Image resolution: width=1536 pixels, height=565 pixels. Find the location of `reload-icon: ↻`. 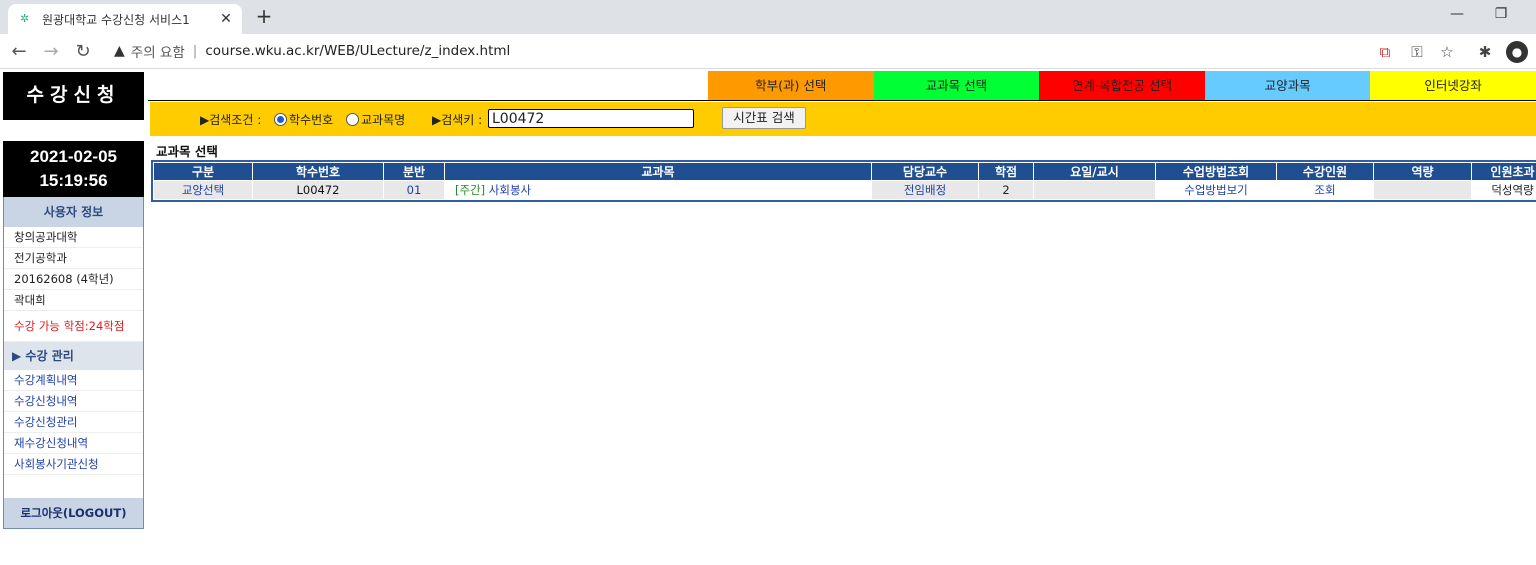

reload-icon: ↻ is located at coordinates (83, 52).